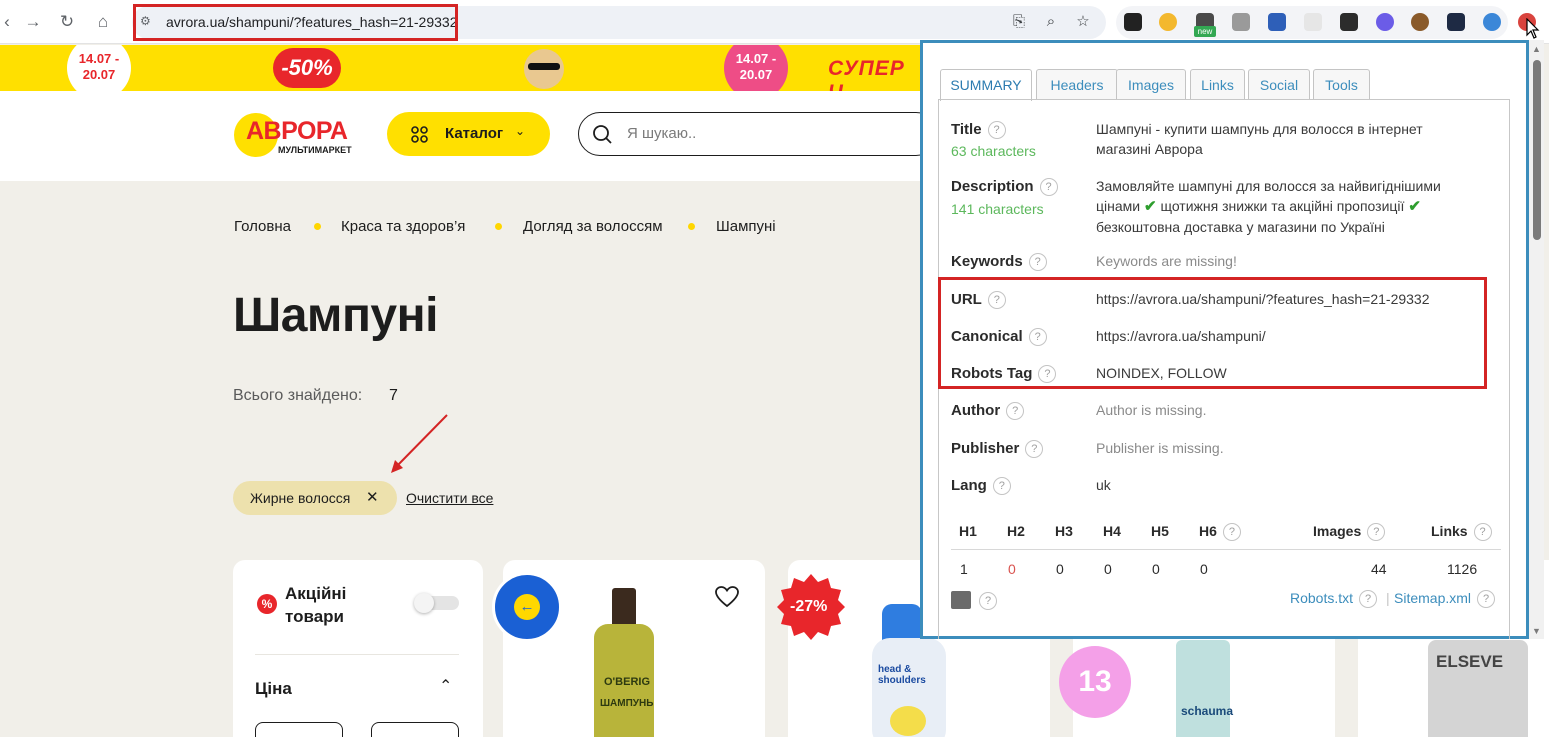 This screenshot has width=1549, height=737. I want to click on h2-count: 0, so click(1012, 569).